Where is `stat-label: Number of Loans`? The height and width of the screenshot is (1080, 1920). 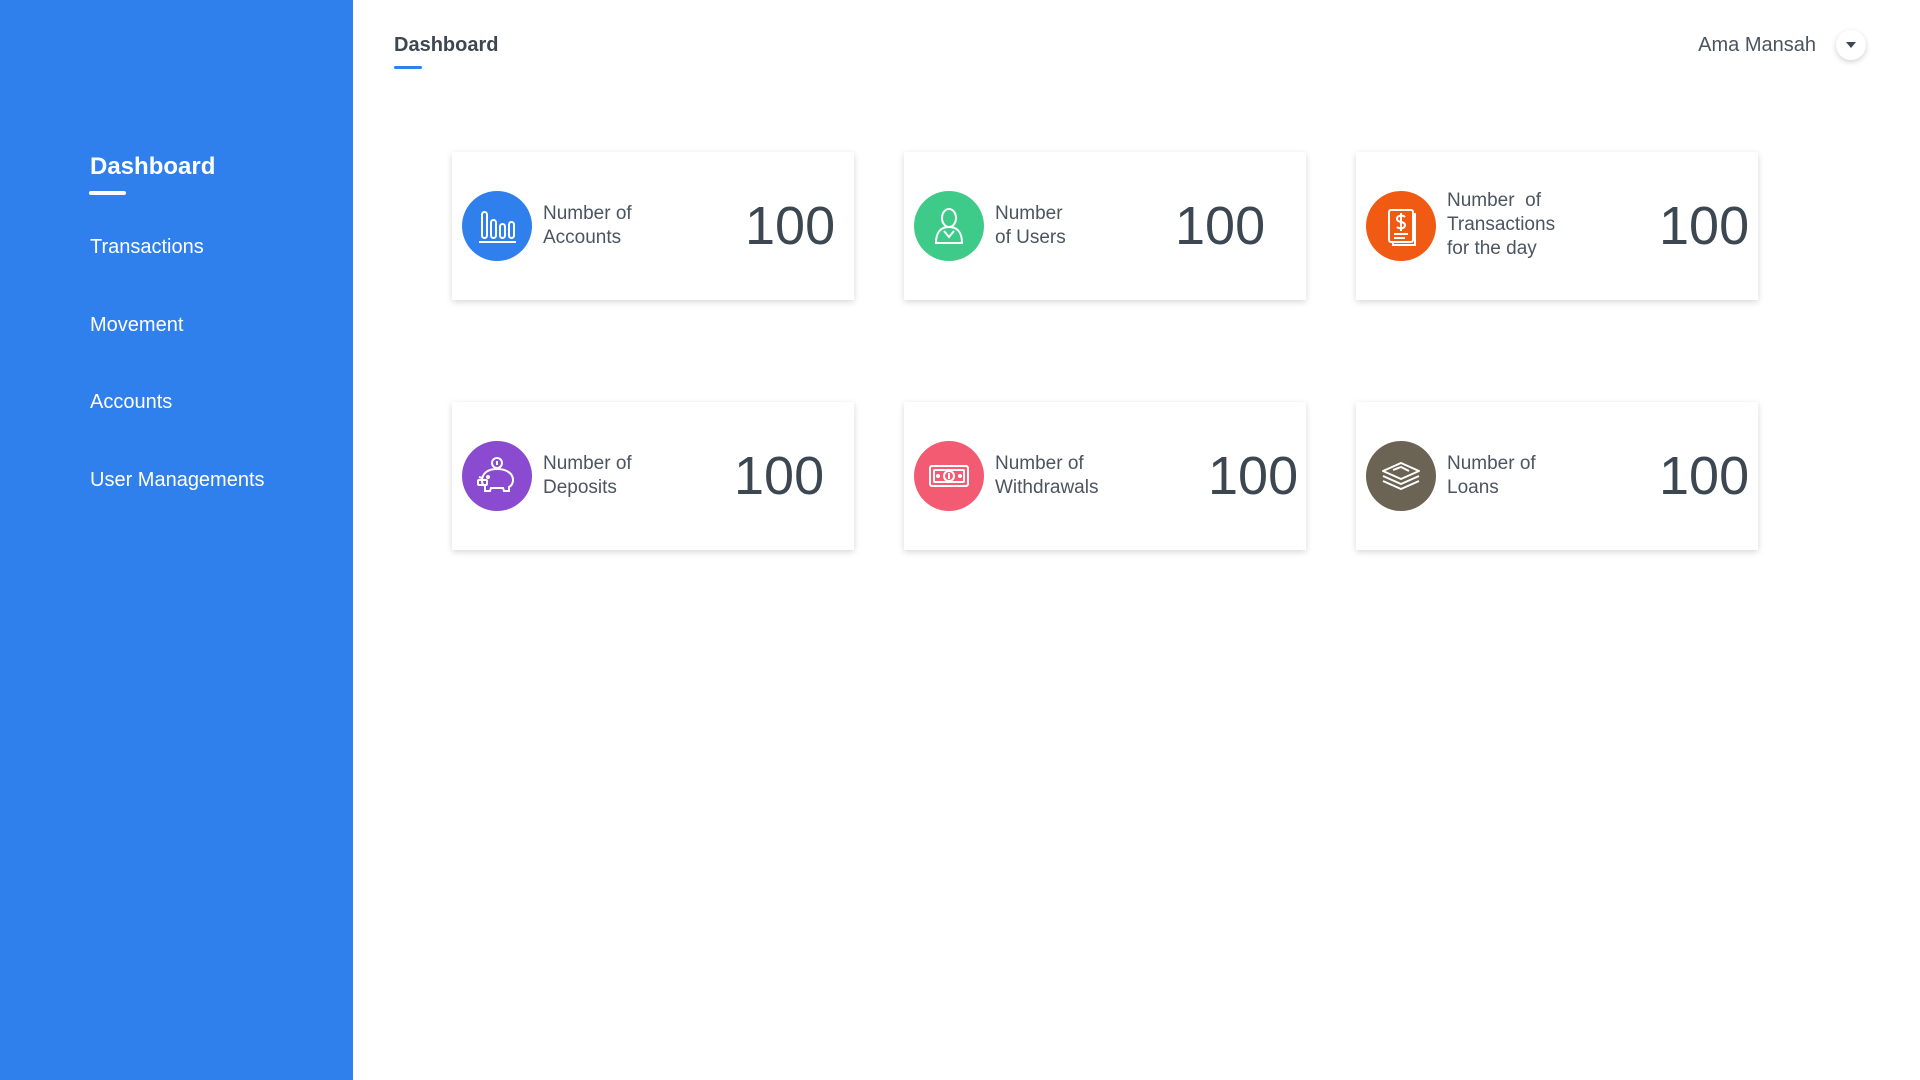 stat-label: Number of Loans is located at coordinates (1491, 475).